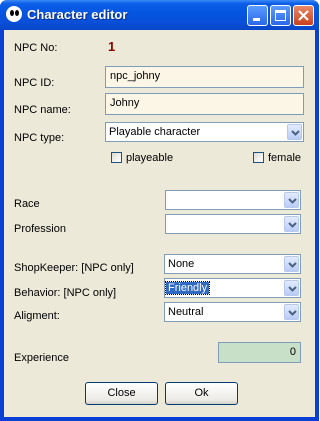 This screenshot has height=421, width=320. What do you see at coordinates (150, 158) in the screenshot?
I see `playeable-label: playeable` at bounding box center [150, 158].